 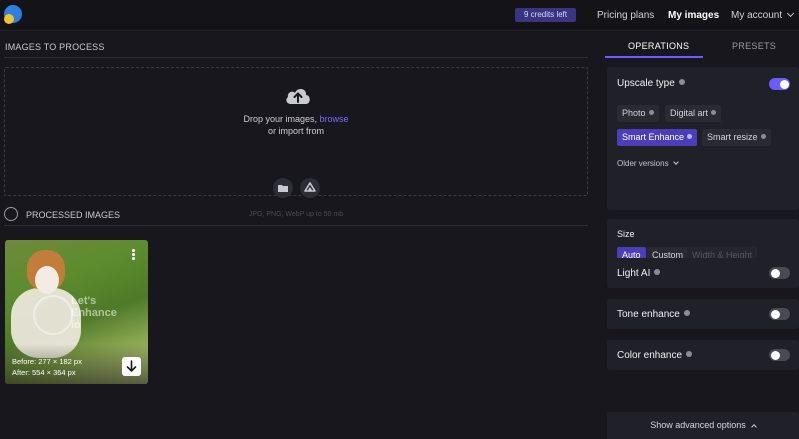 I want to click on image-subject-face, so click(x=47, y=280).